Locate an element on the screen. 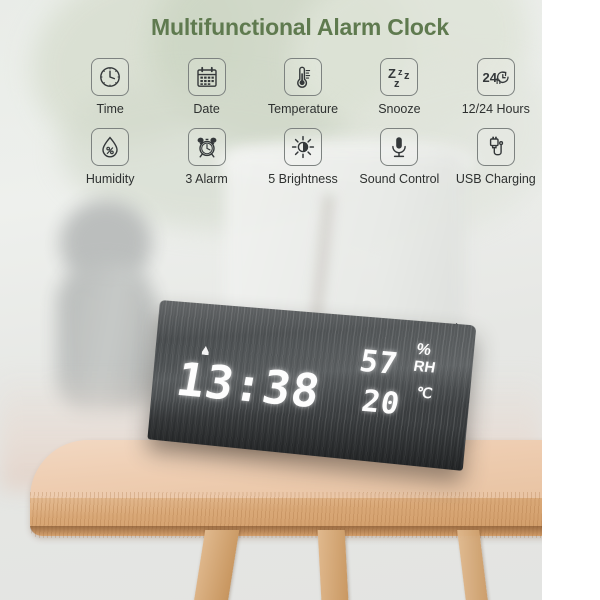 The height and width of the screenshot is (600, 600). feature-item-snooze: Z z z z Snooze is located at coordinates (399, 87).